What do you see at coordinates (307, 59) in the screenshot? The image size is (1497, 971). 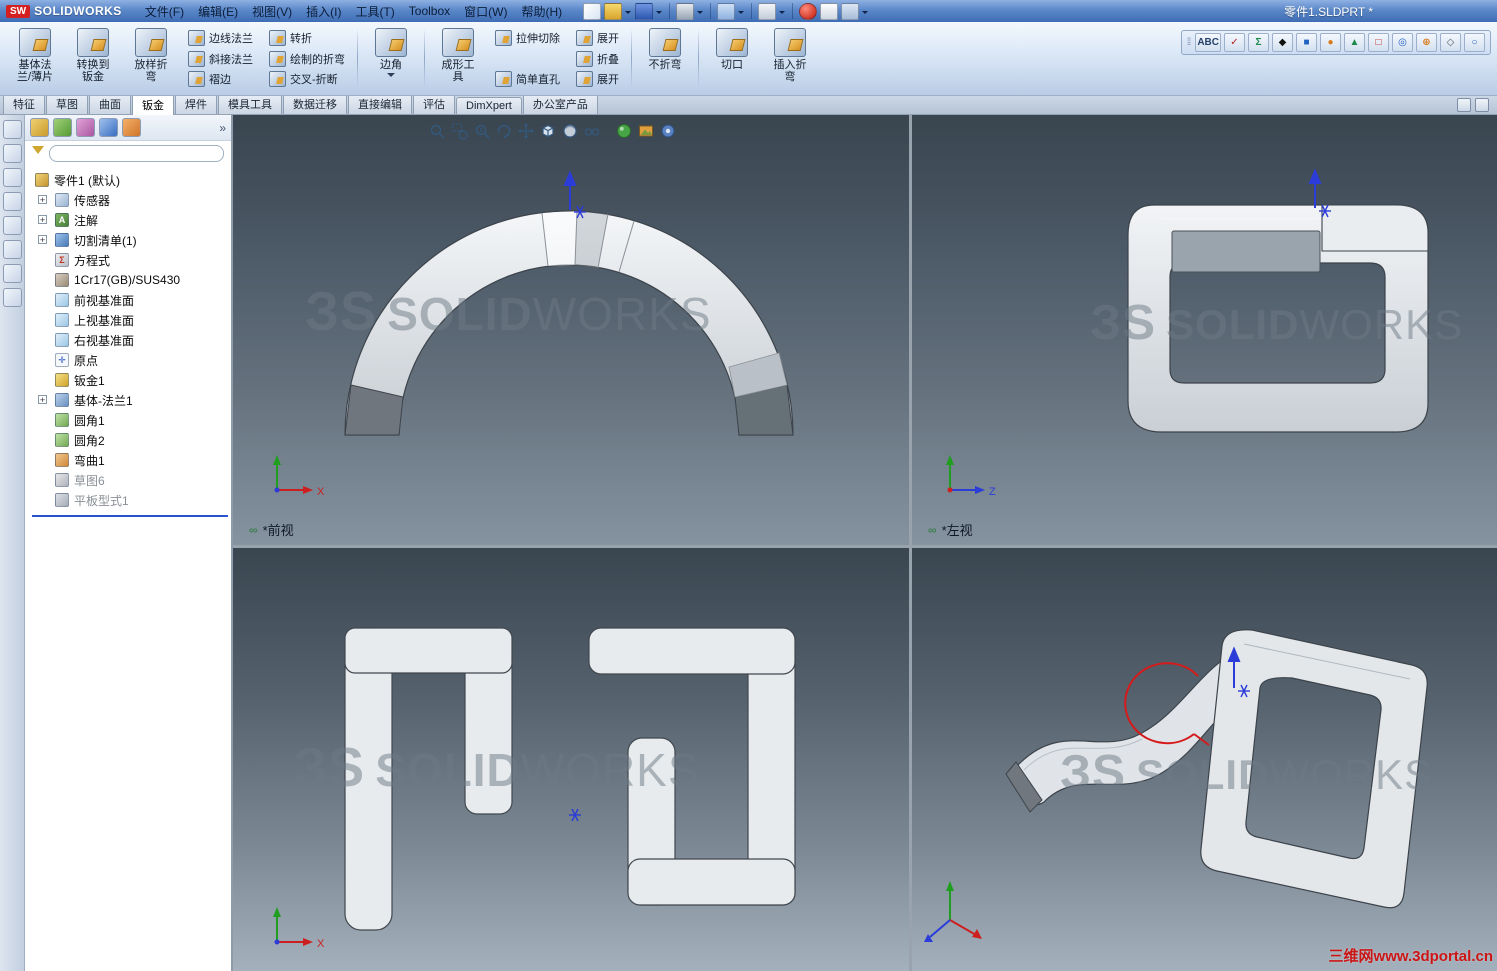 I see `sketched-bend-button: 绘制的折弯` at bounding box center [307, 59].